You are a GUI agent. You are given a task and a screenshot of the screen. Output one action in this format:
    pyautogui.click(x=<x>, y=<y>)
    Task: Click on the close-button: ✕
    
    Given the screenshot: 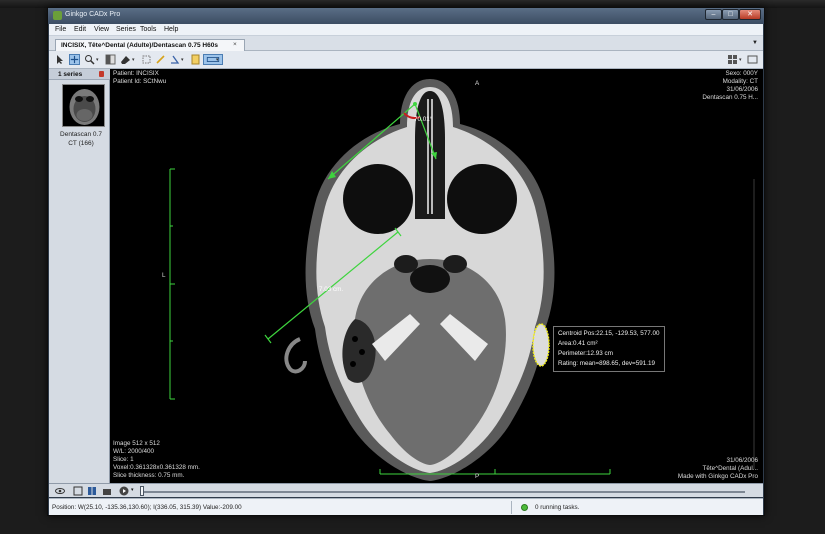 What is the action you would take?
    pyautogui.click(x=750, y=14)
    